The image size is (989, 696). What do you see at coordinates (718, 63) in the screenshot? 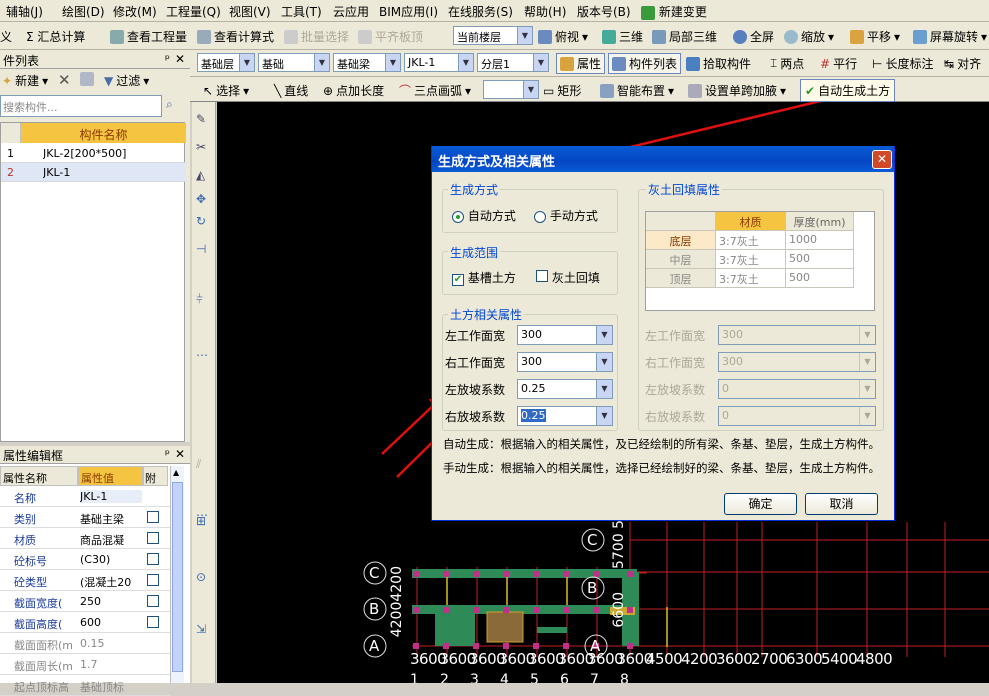
I see `pick-component-button: 拾取构件` at bounding box center [718, 63].